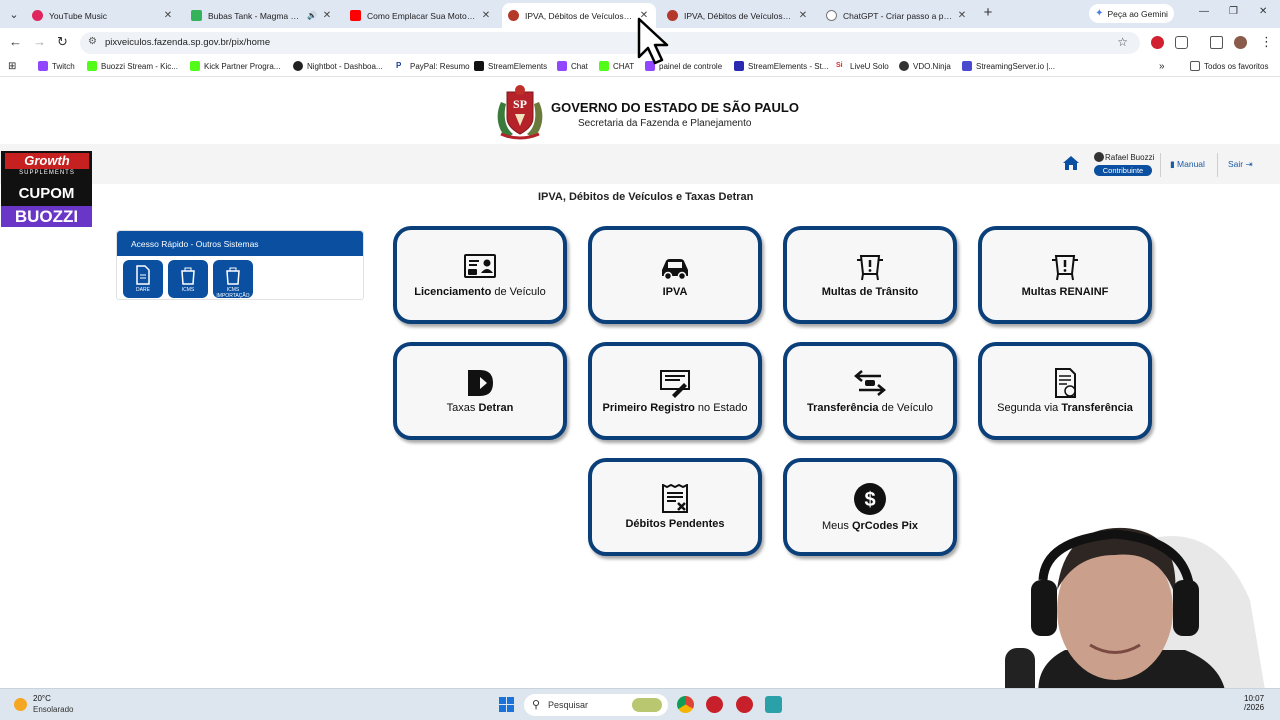  What do you see at coordinates (988, 13) in the screenshot?
I see `new-tab-button: +` at bounding box center [988, 13].